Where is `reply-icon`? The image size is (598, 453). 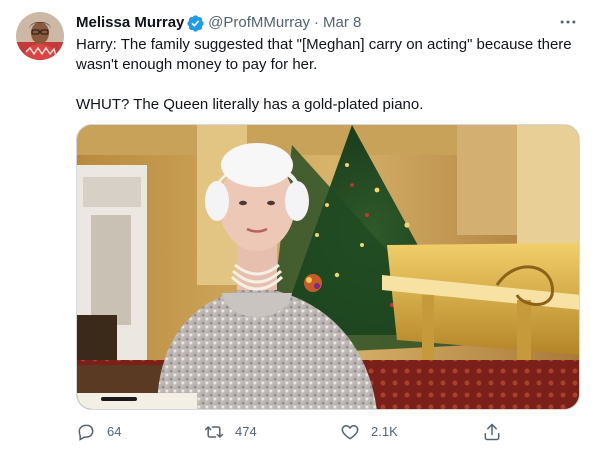 reply-icon is located at coordinates (86, 432).